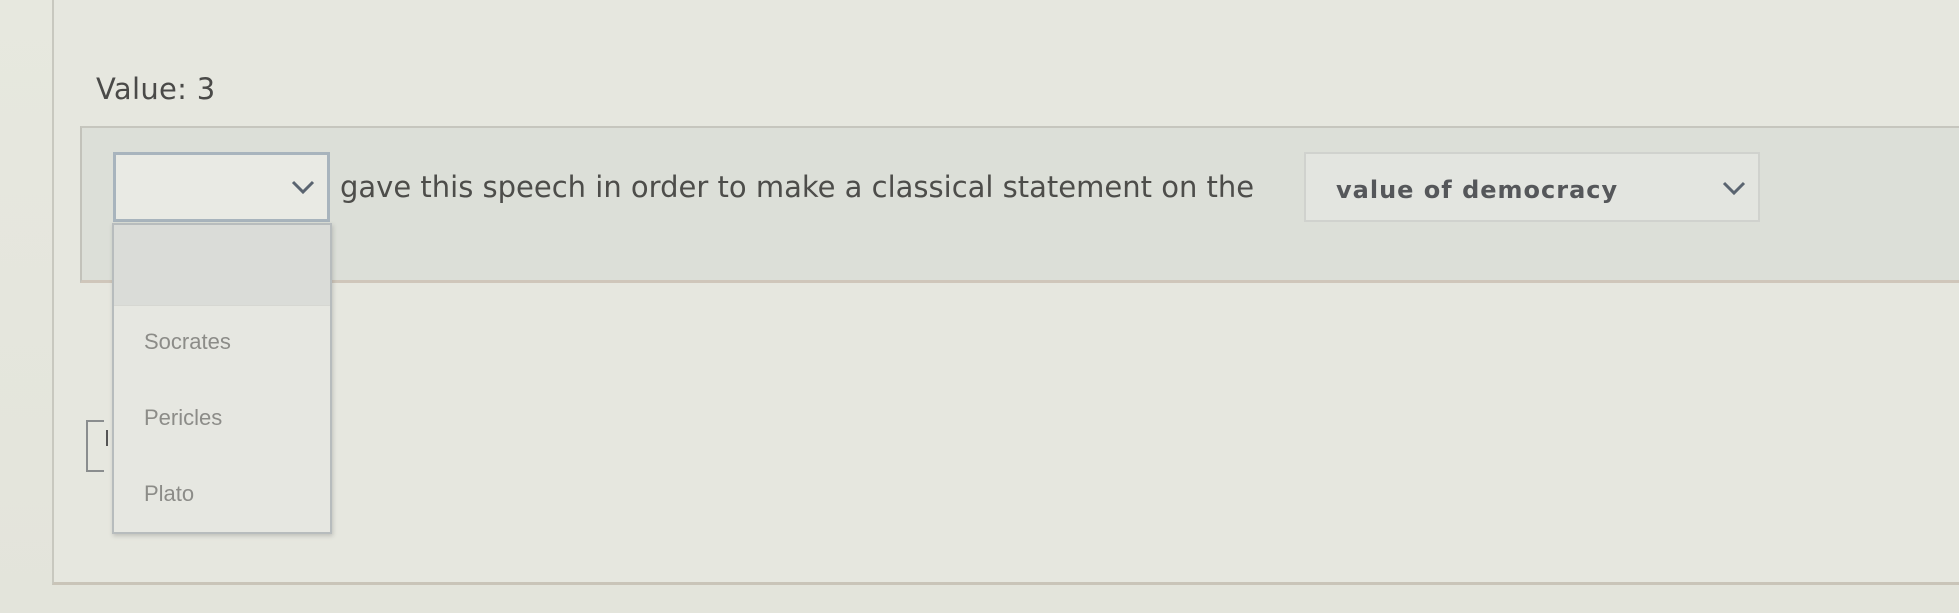 The width and height of the screenshot is (1959, 613). What do you see at coordinates (221, 187) in the screenshot?
I see `speaker-select` at bounding box center [221, 187].